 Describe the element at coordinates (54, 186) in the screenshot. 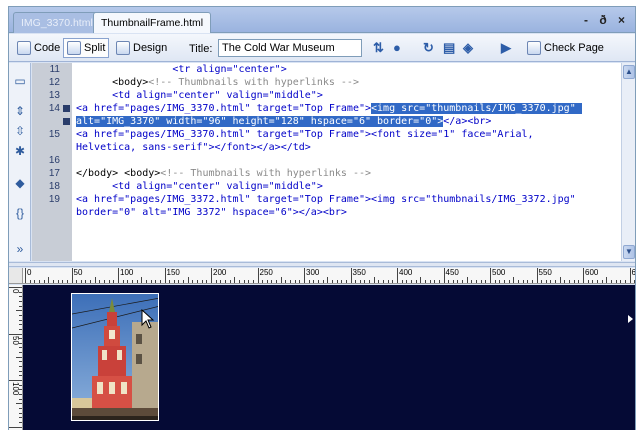

I see `line-number: 18` at that location.